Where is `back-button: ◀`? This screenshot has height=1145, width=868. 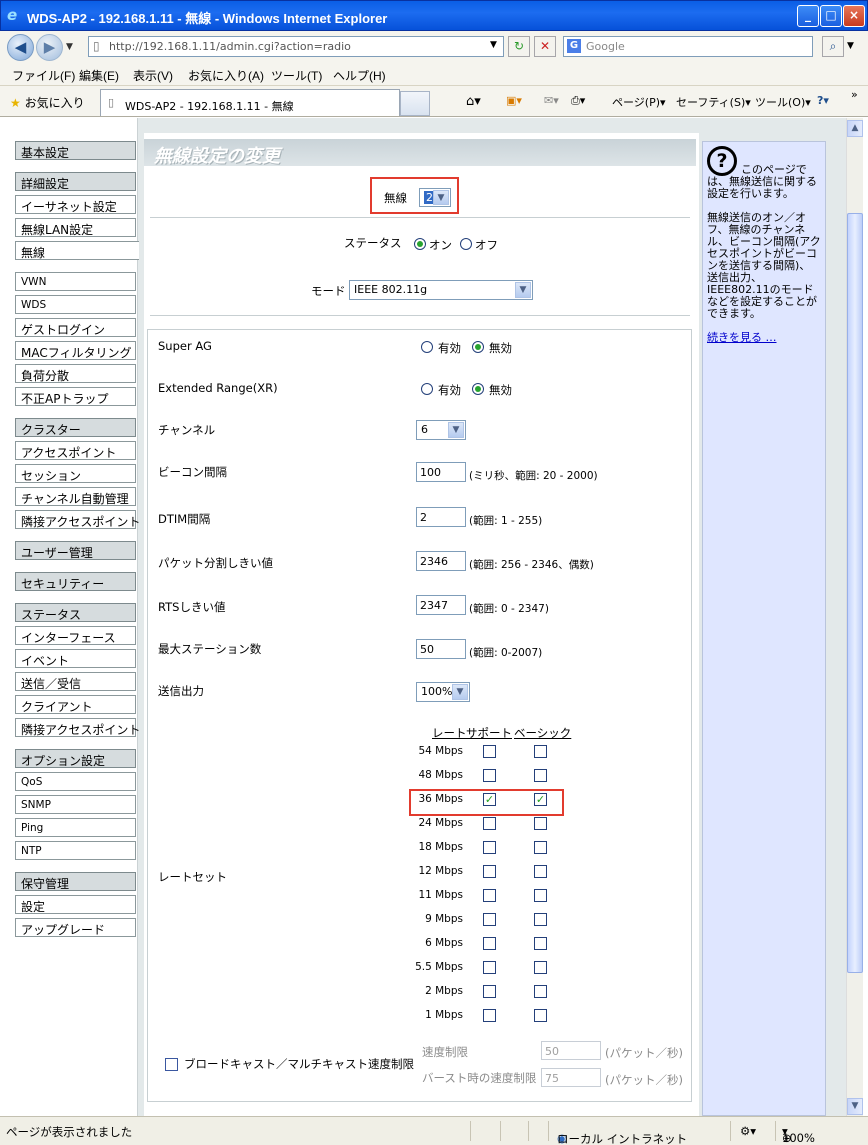
back-button: ◀ is located at coordinates (20, 47).